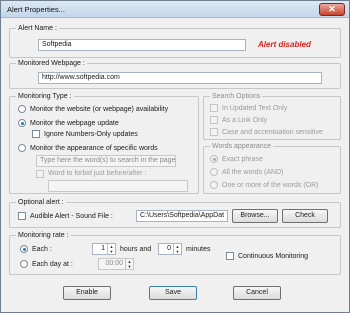 This screenshot has width=350, height=313. Describe the element at coordinates (22, 109) in the screenshot. I see `availability-radio` at that location.